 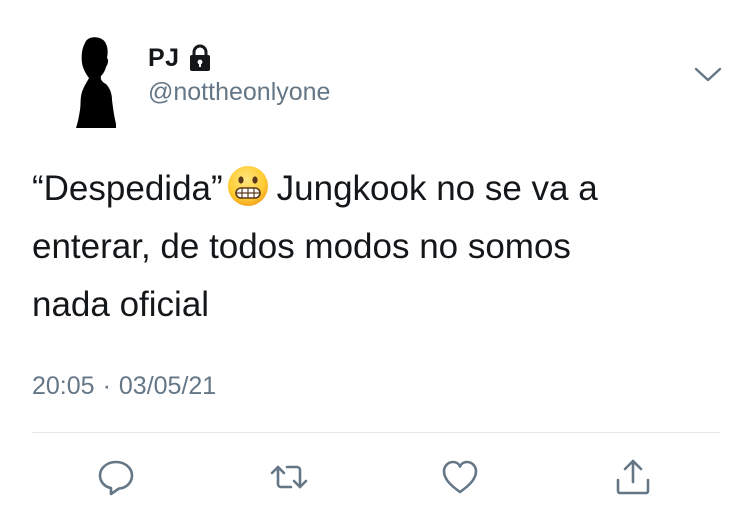 I want to click on reply-icon, so click(x=116, y=478).